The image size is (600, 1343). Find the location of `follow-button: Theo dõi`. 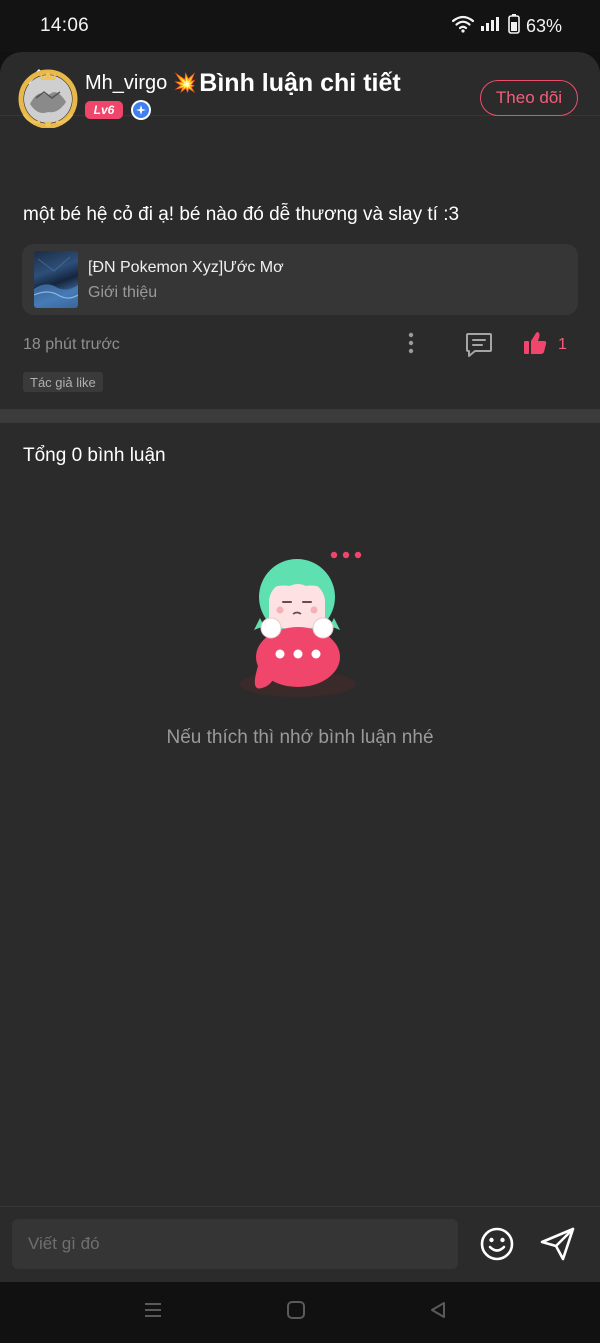

follow-button: Theo dõi is located at coordinates (529, 98).